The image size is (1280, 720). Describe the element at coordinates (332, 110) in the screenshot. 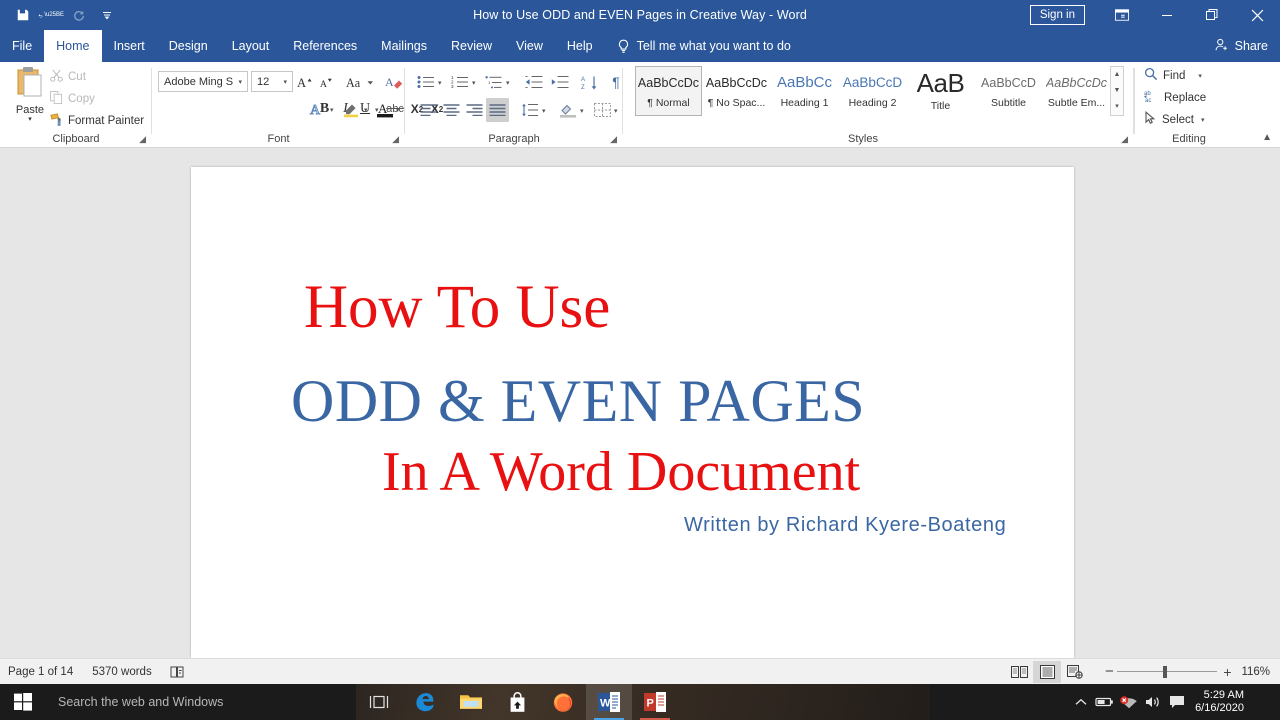

I see `text-effects-caret-icon: ▾` at that location.